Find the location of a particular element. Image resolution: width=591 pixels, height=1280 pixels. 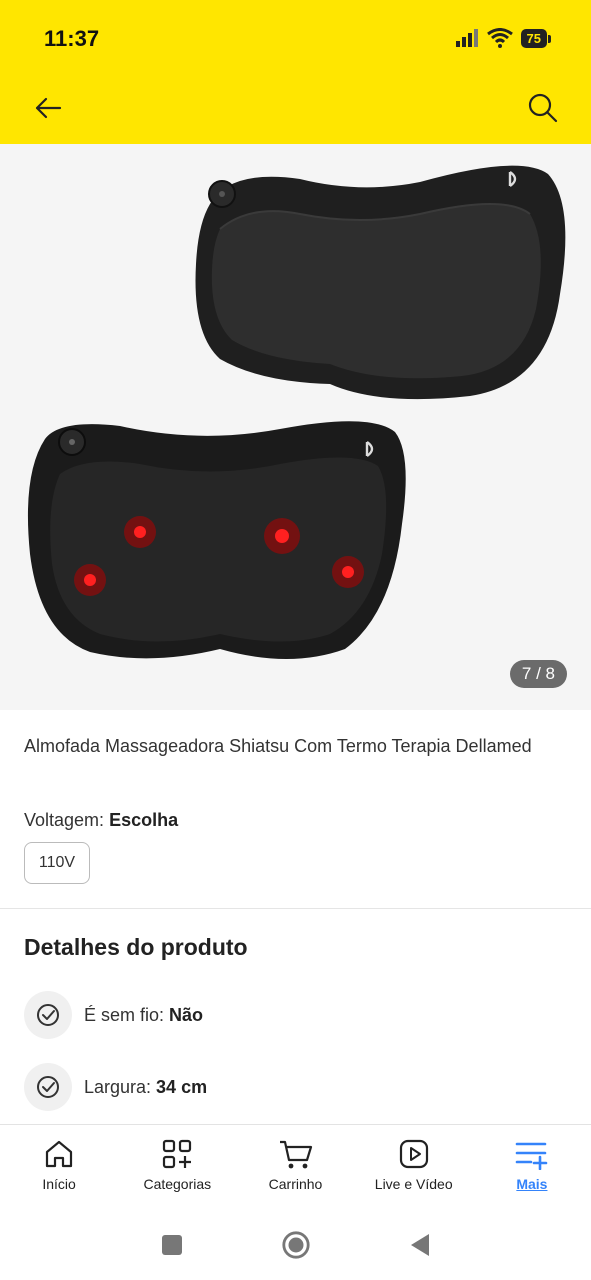

nav-item-carrinho: Carrinho is located at coordinates (295, 1167).